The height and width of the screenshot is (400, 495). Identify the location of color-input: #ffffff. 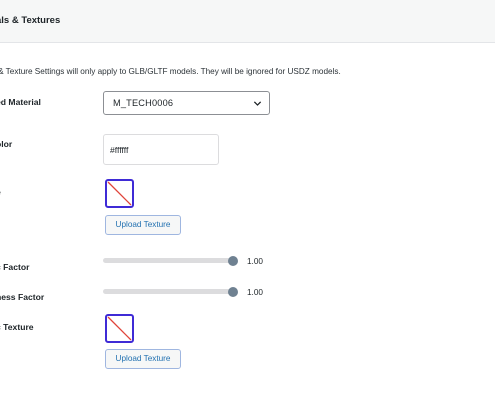
(161, 149).